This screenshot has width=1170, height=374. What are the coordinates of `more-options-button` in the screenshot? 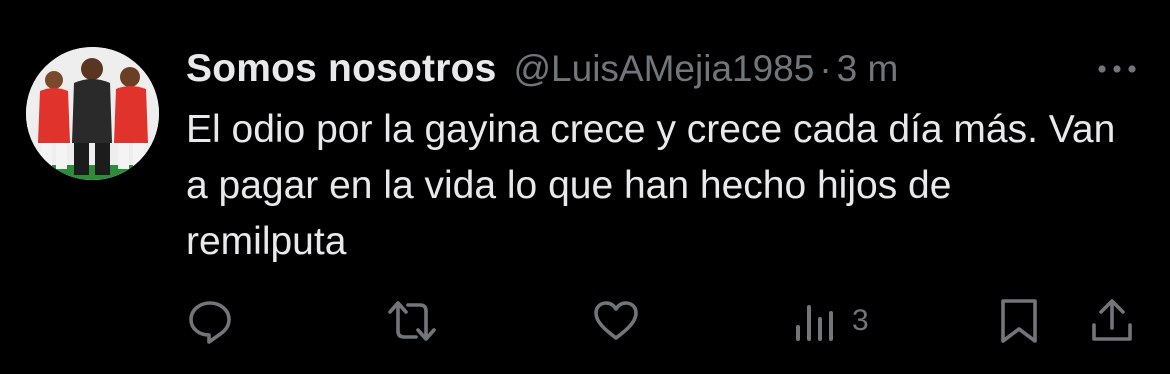 It's located at (1117, 69).